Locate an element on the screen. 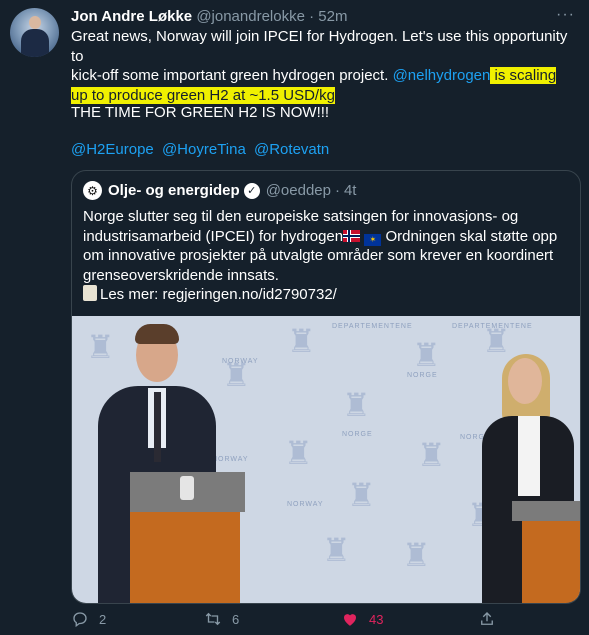 Image resolution: width=589 pixels, height=635 pixels. heart-icon is located at coordinates (350, 620).